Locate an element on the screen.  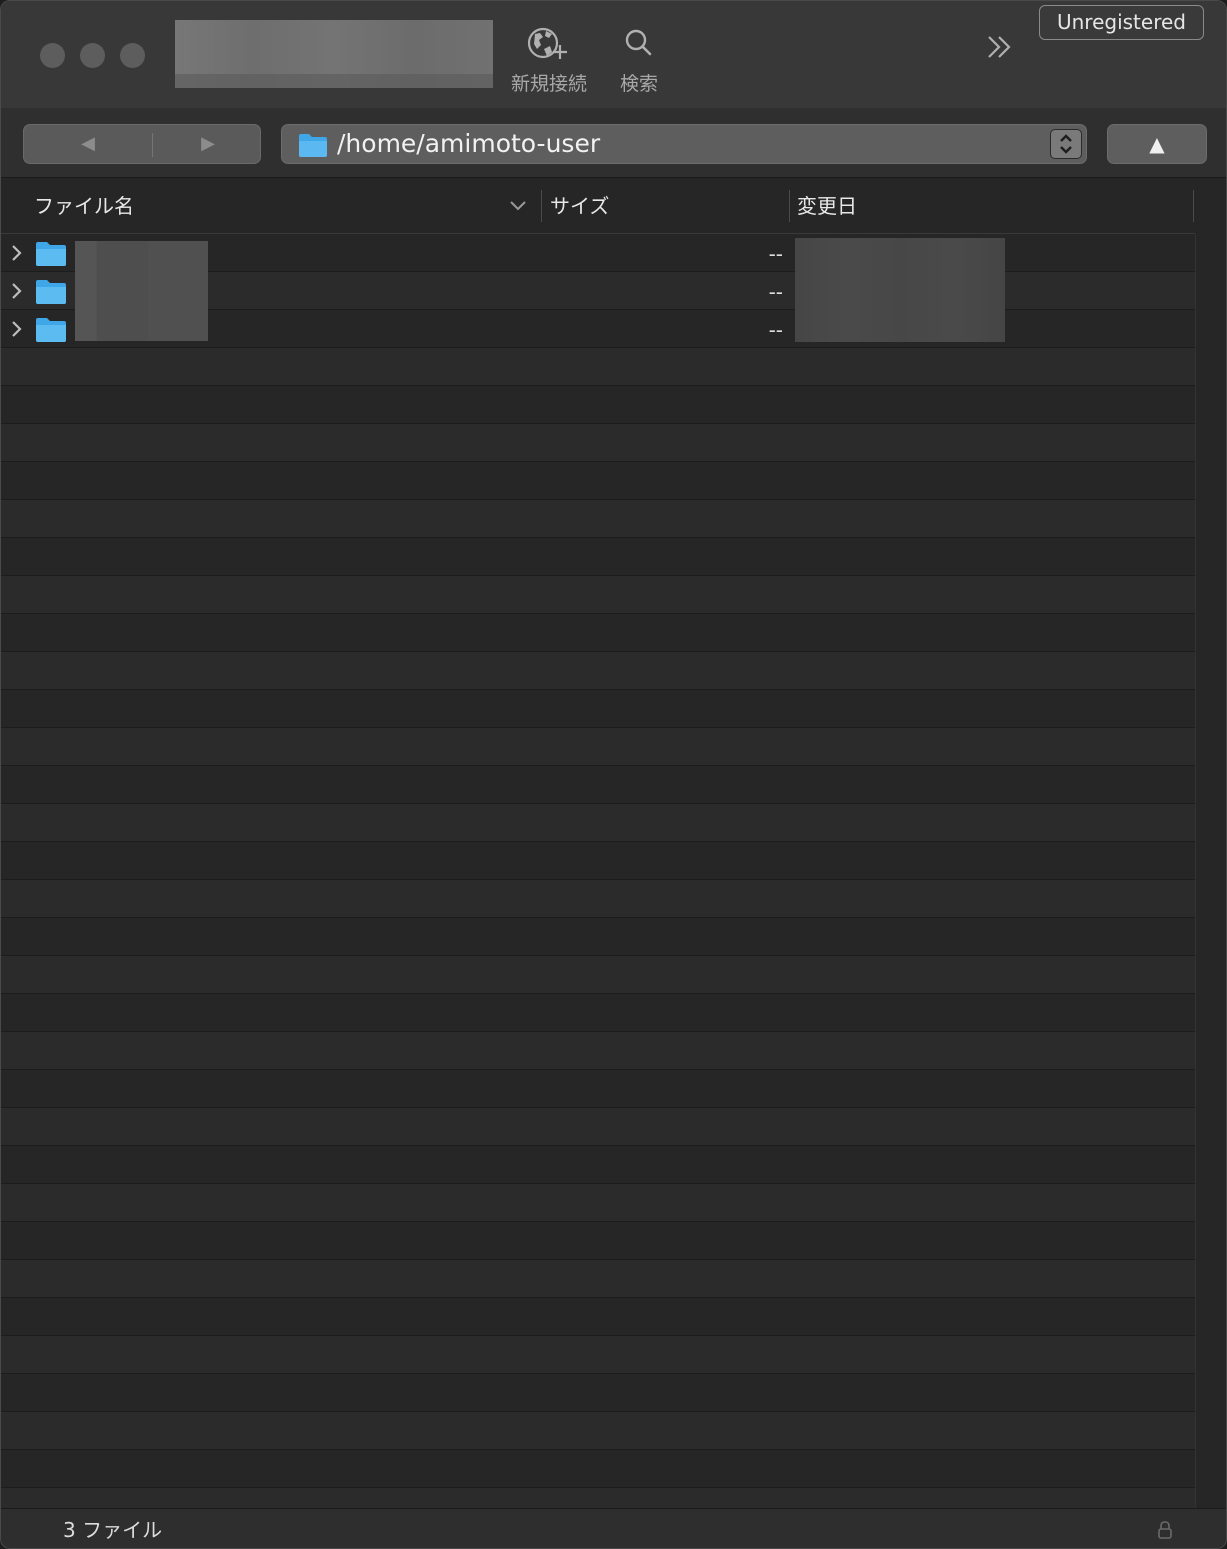
new-connection-label: 新規接続 is located at coordinates (548, 84).